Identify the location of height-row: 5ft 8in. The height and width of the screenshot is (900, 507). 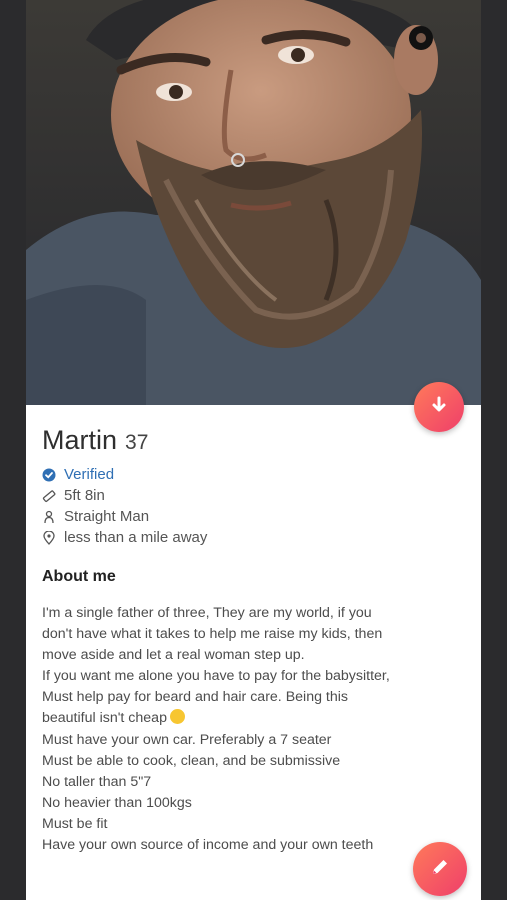
(252, 495).